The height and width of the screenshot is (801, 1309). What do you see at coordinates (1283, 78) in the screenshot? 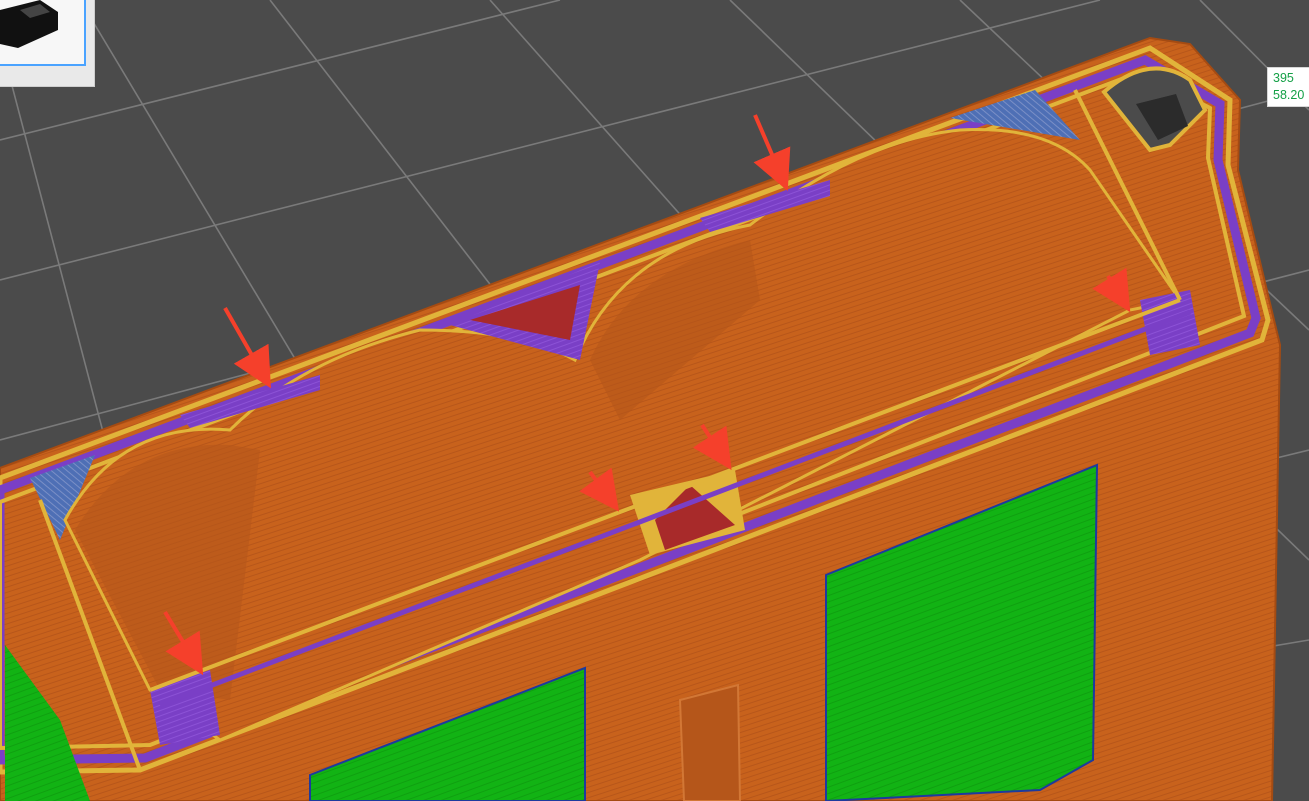
I see `readout-line-1: 395` at bounding box center [1283, 78].